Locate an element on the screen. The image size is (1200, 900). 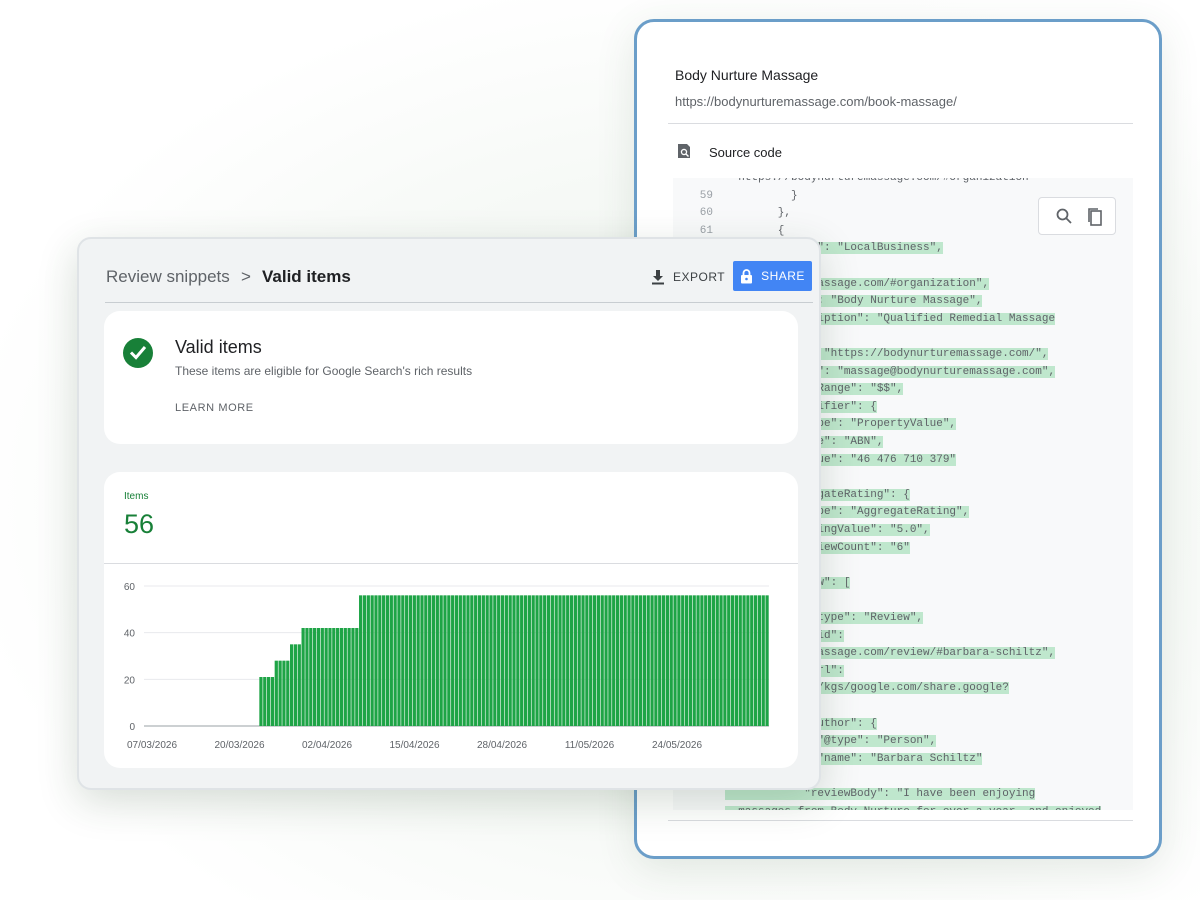
x-tick-label: 11/05/2026 is located at coordinates (590, 745).